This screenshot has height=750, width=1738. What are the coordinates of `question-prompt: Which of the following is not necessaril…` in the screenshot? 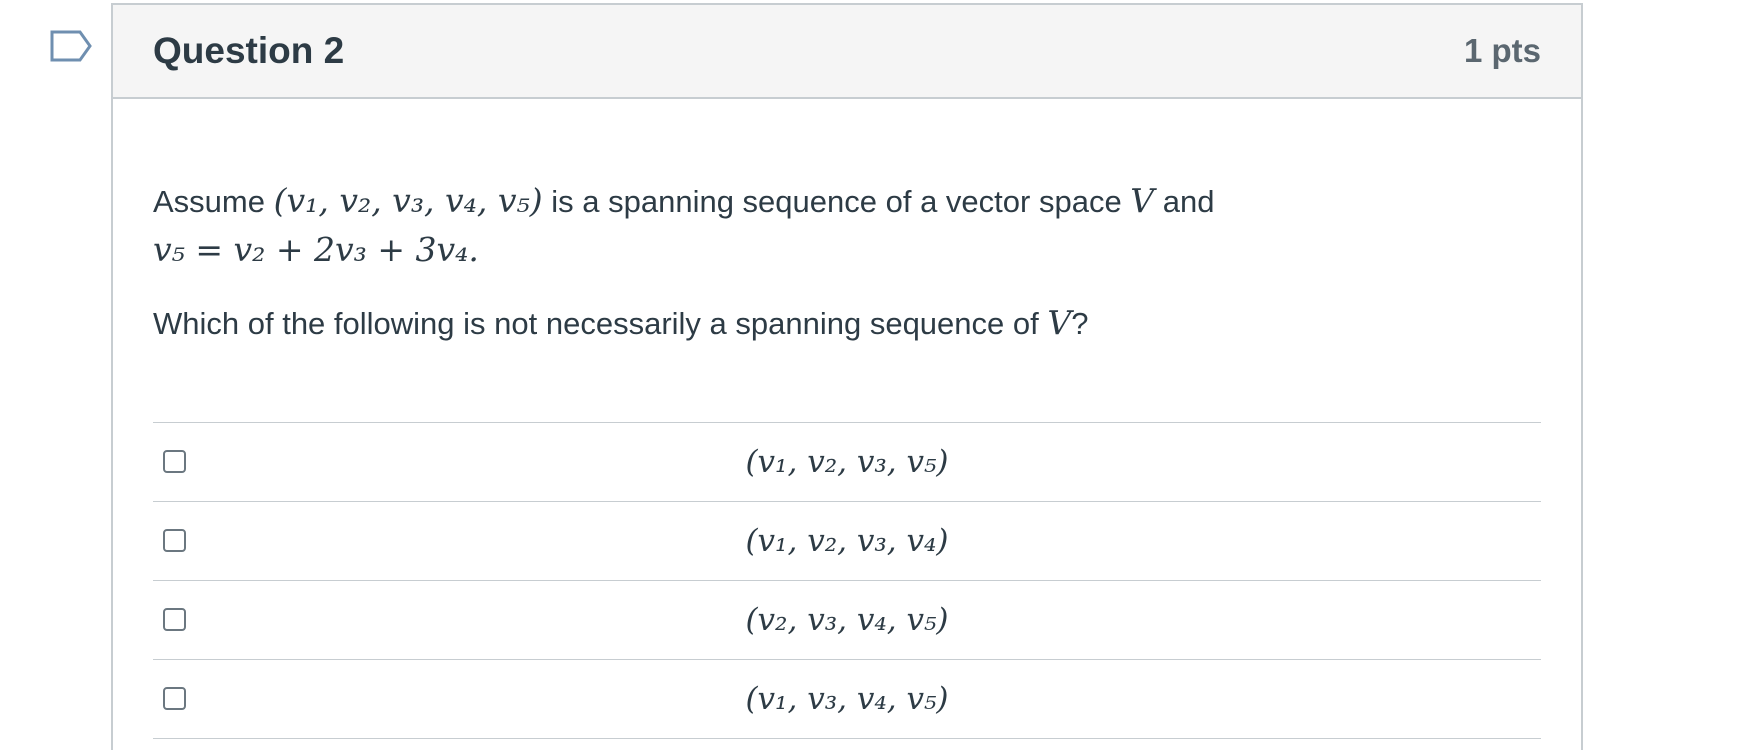 It's located at (847, 323).